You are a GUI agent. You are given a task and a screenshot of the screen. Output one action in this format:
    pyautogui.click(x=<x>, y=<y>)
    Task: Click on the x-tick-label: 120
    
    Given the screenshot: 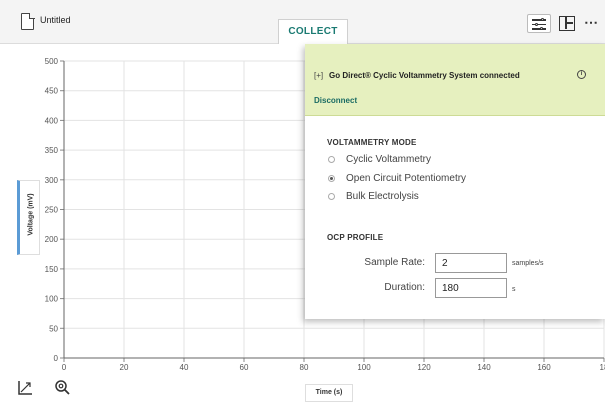 What is the action you would take?
    pyautogui.click(x=424, y=367)
    